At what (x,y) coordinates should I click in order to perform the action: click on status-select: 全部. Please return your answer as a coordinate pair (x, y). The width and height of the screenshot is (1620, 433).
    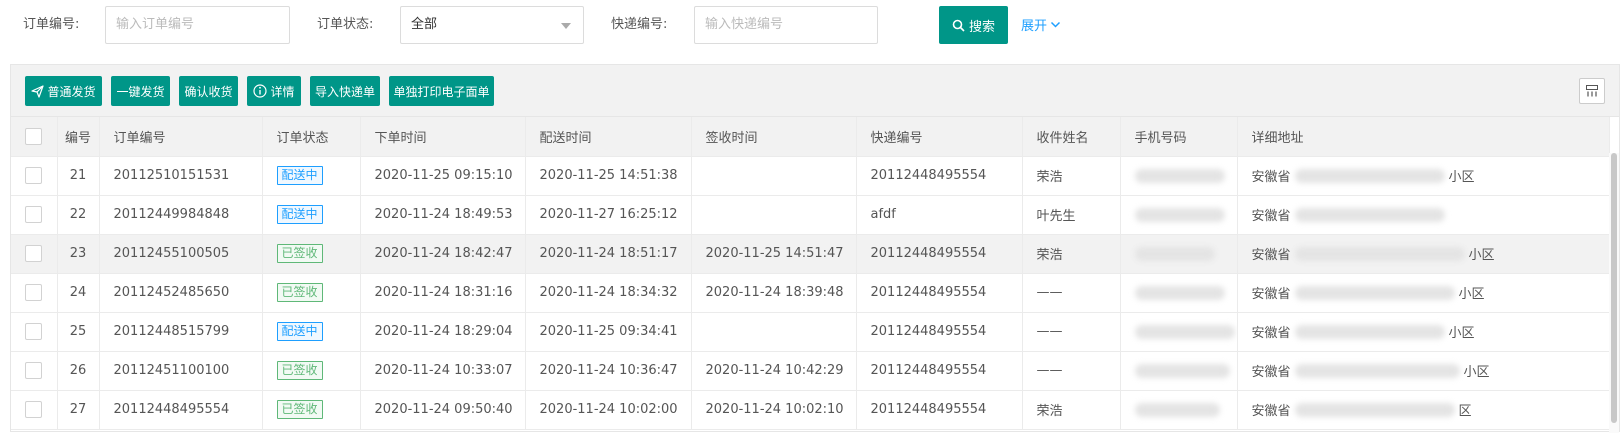
    Looking at the image, I should click on (492, 25).